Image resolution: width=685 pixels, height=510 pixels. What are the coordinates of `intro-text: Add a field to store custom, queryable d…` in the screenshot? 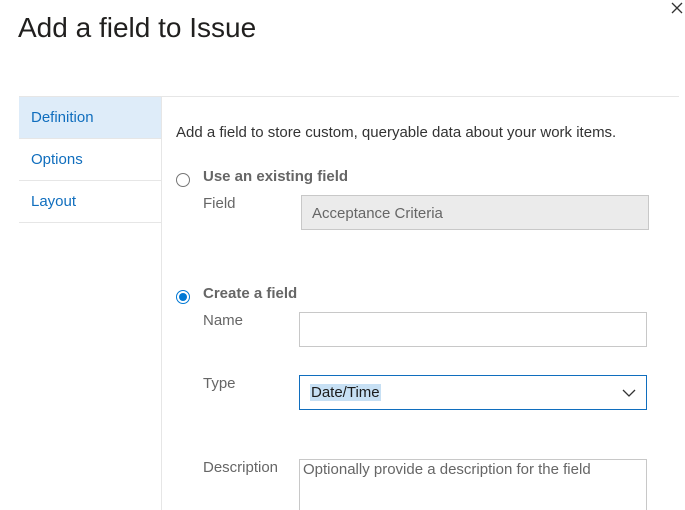 It's located at (396, 132).